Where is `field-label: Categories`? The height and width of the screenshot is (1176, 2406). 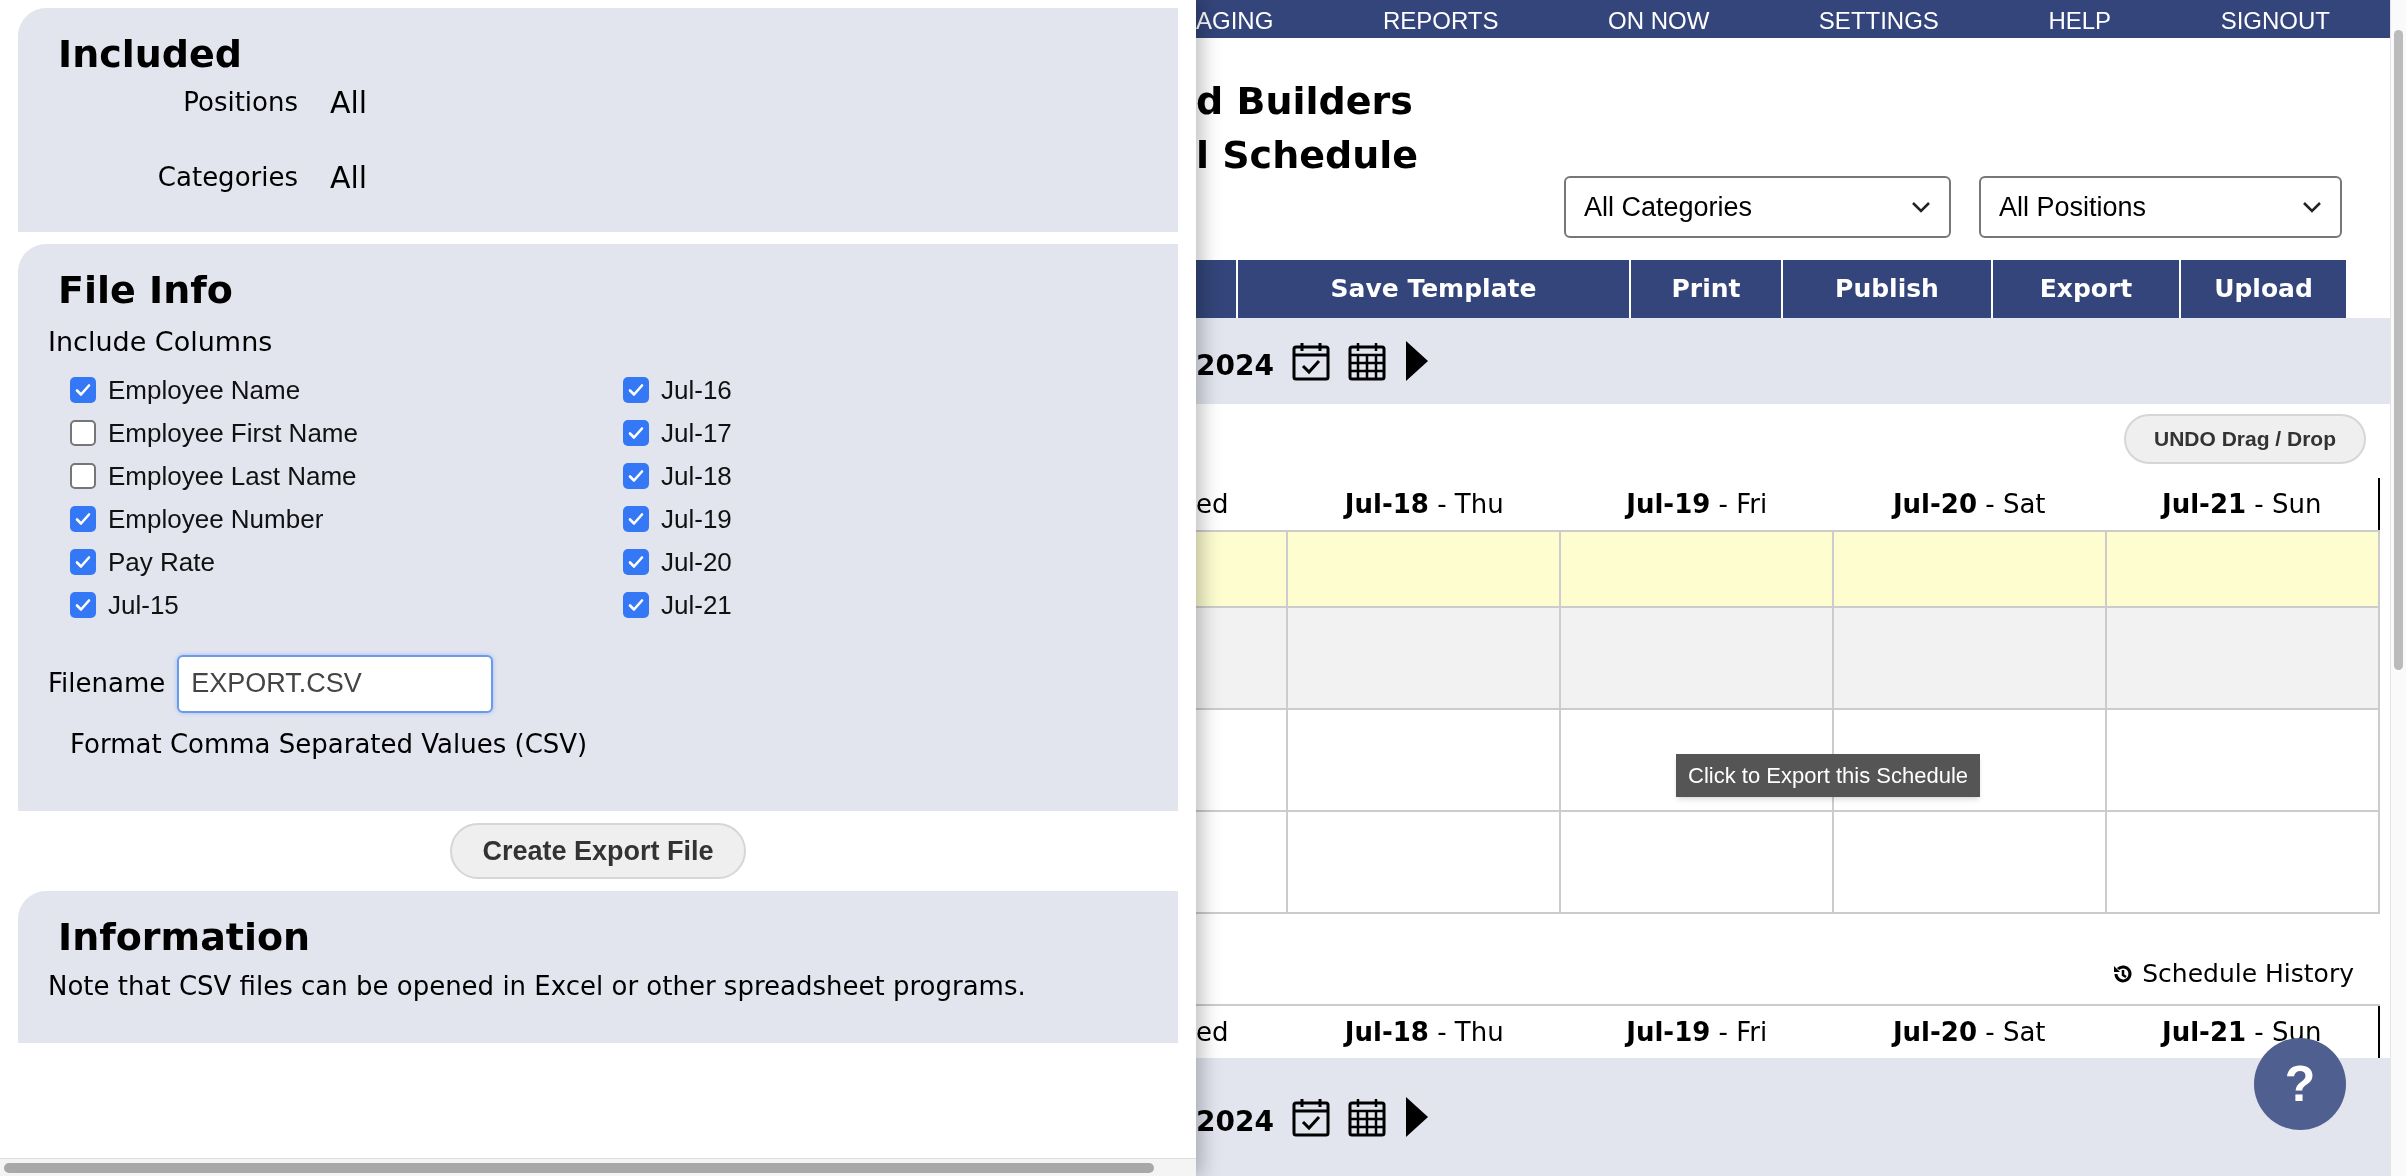 field-label: Categories is located at coordinates (227, 177).